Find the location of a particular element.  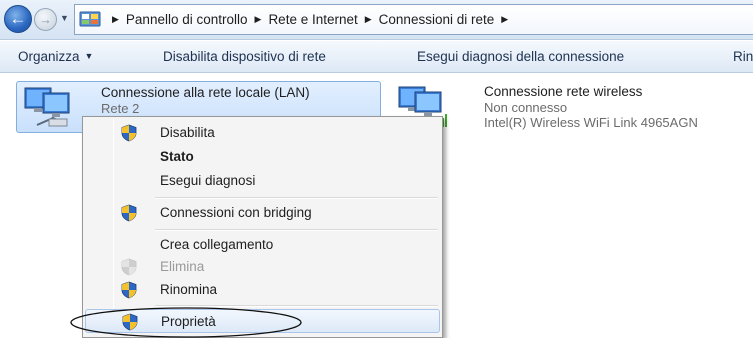

menu-item-label: Elimina is located at coordinates (182, 266).